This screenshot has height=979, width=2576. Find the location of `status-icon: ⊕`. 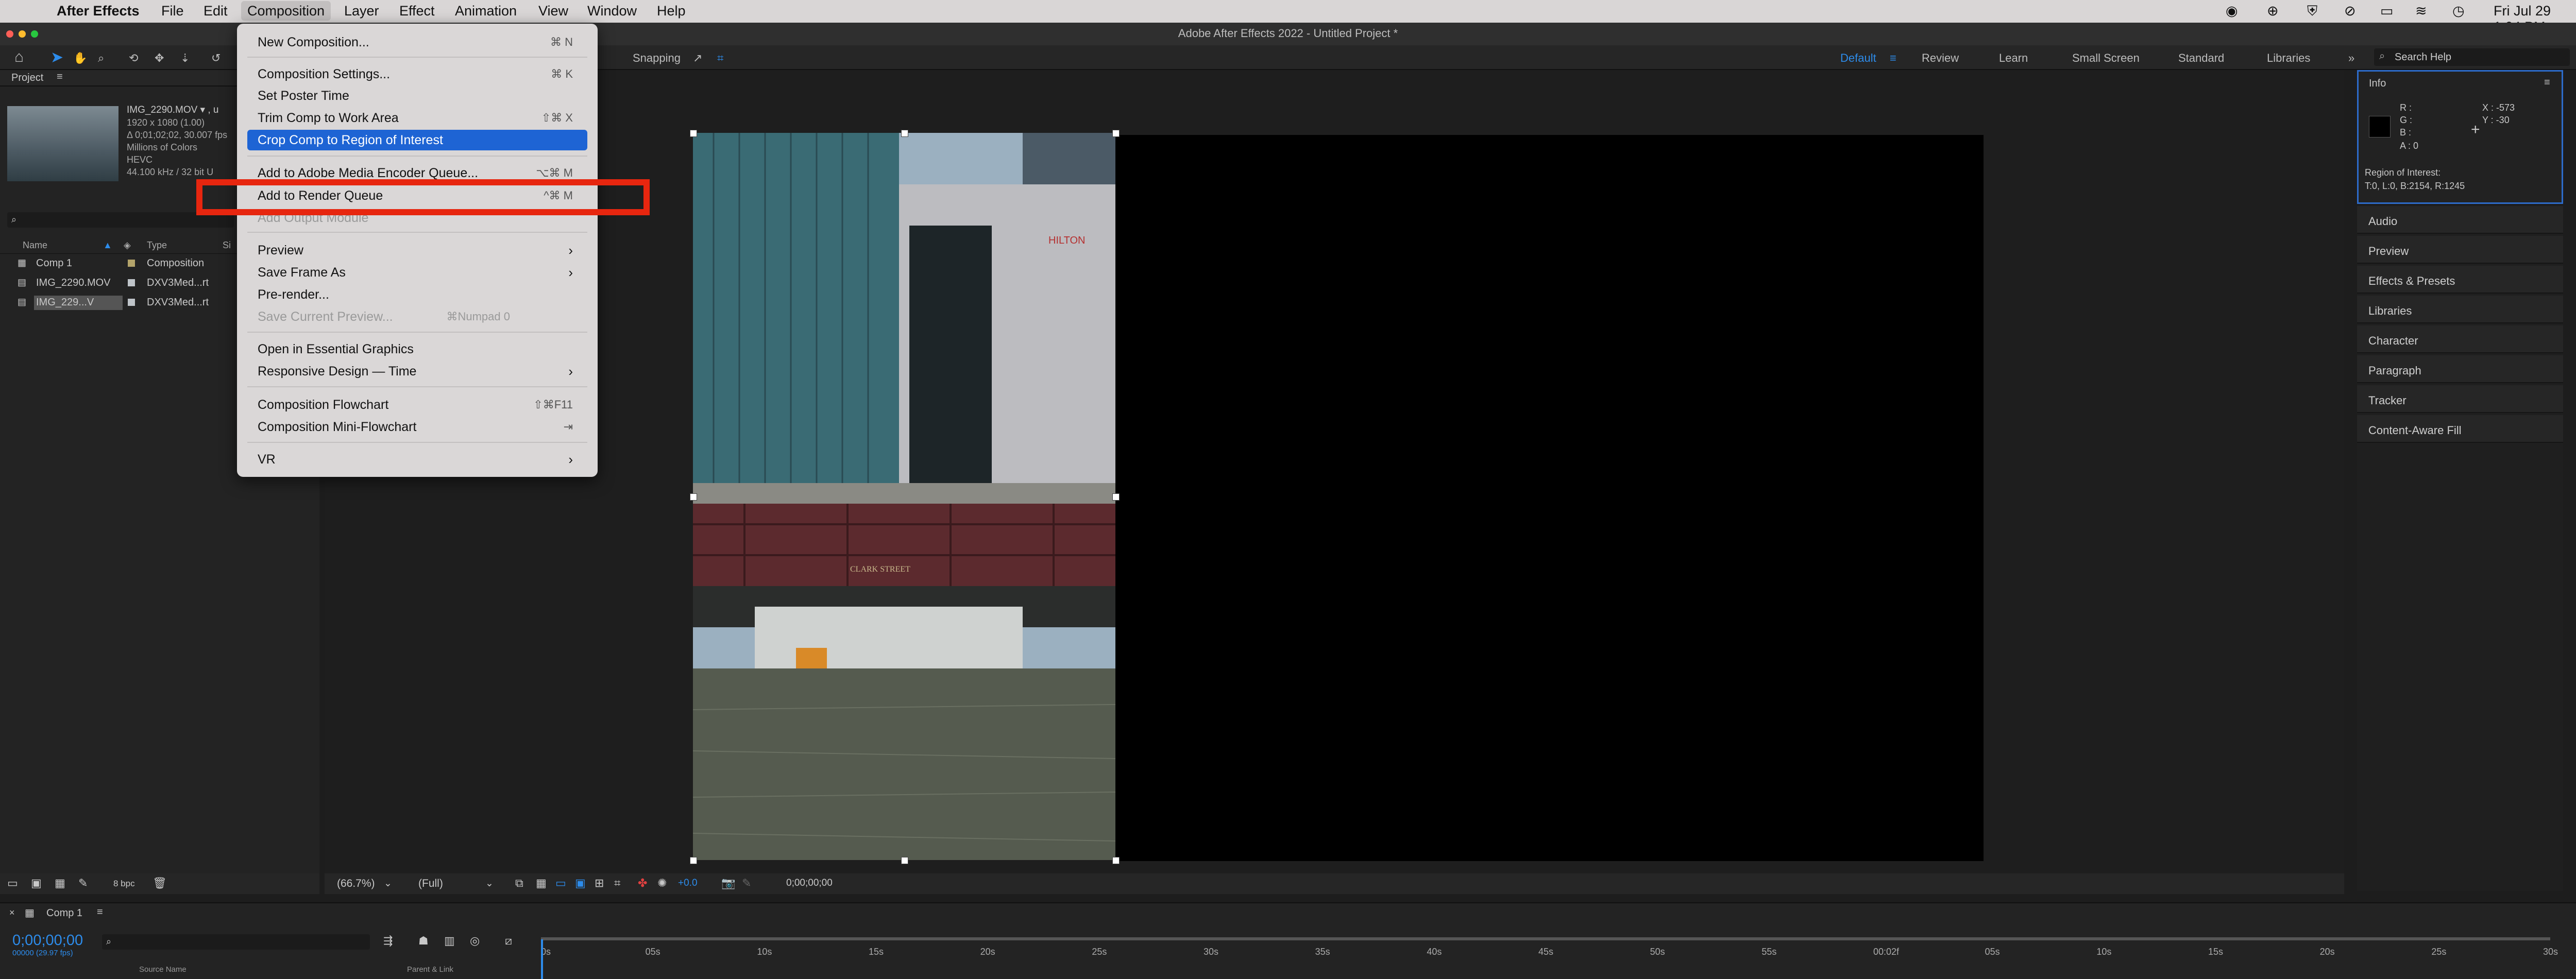

status-icon: ⊕ is located at coordinates (2273, 11).